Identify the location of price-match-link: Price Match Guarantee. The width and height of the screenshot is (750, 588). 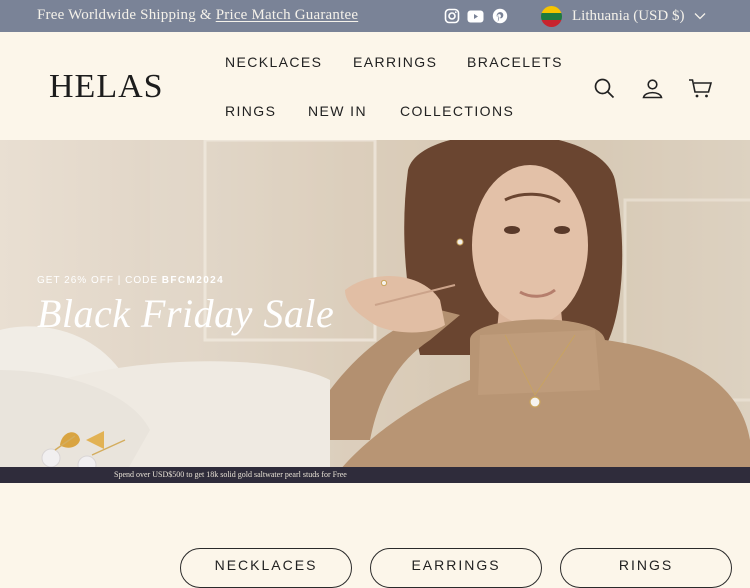
(287, 15).